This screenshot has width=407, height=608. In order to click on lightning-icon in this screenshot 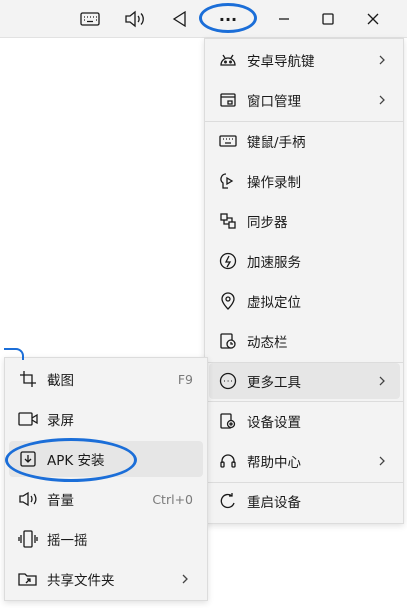, I will do `click(228, 261)`.